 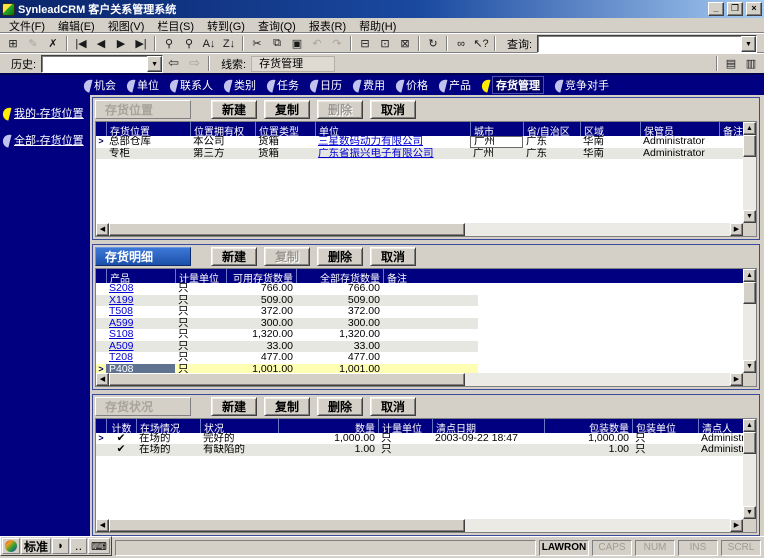 I want to click on print-preview-icon: ⊠, so click(x=405, y=43).